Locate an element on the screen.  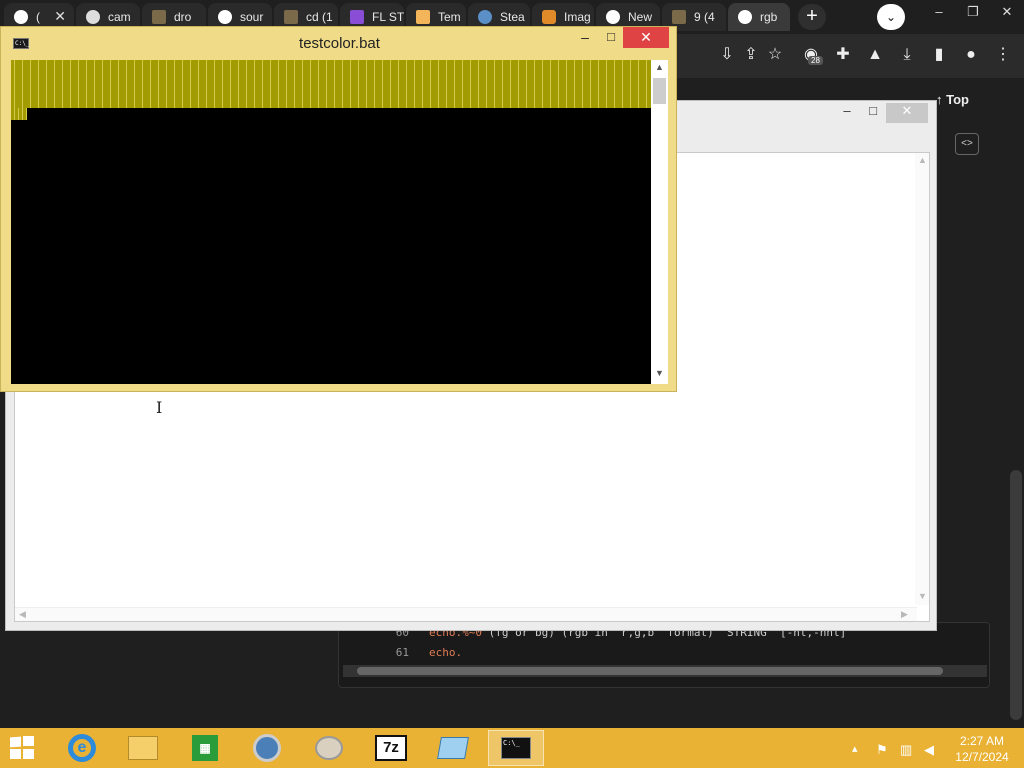
install-app-icon: ⇩ is located at coordinates (727, 55).